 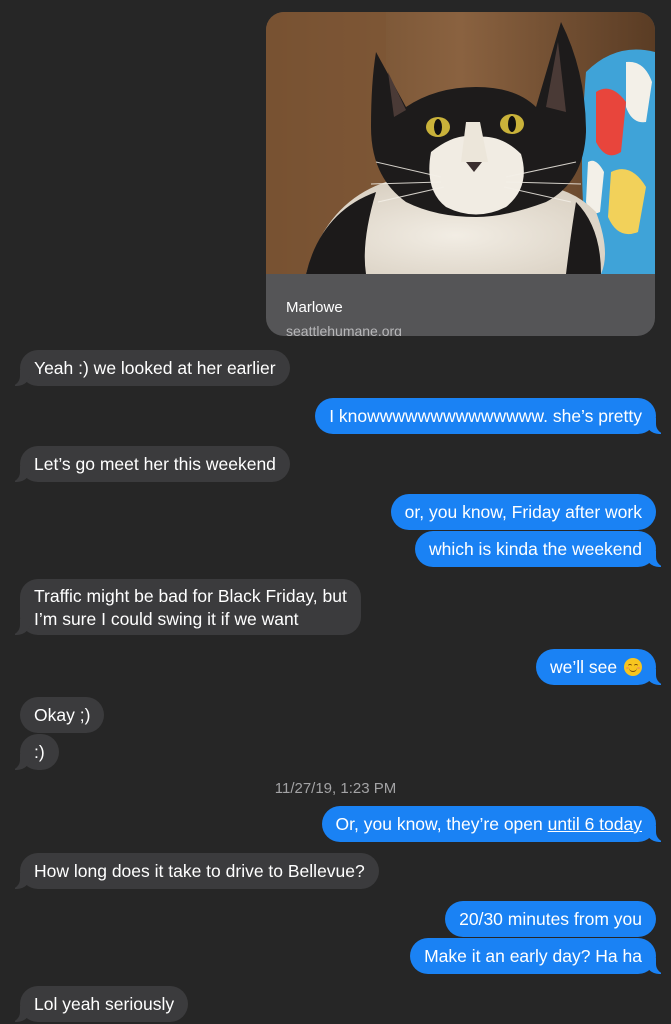 I want to click on message-text: I knowwwwwwwwwwwwww. she’s pretty, so click(x=485, y=416).